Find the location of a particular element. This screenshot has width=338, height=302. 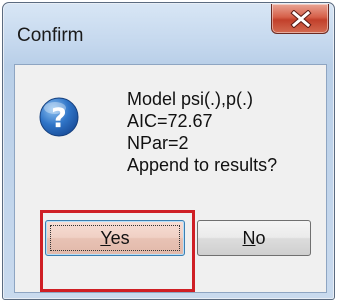

question-icon: ? is located at coordinates (59, 117).